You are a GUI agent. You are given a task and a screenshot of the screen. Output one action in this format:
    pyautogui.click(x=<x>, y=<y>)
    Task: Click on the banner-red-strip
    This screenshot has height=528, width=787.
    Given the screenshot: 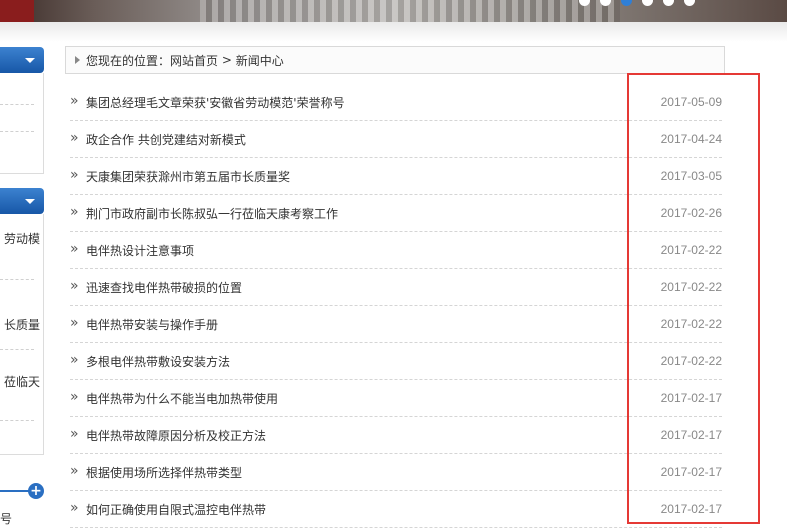 What is the action you would take?
    pyautogui.click(x=17, y=11)
    